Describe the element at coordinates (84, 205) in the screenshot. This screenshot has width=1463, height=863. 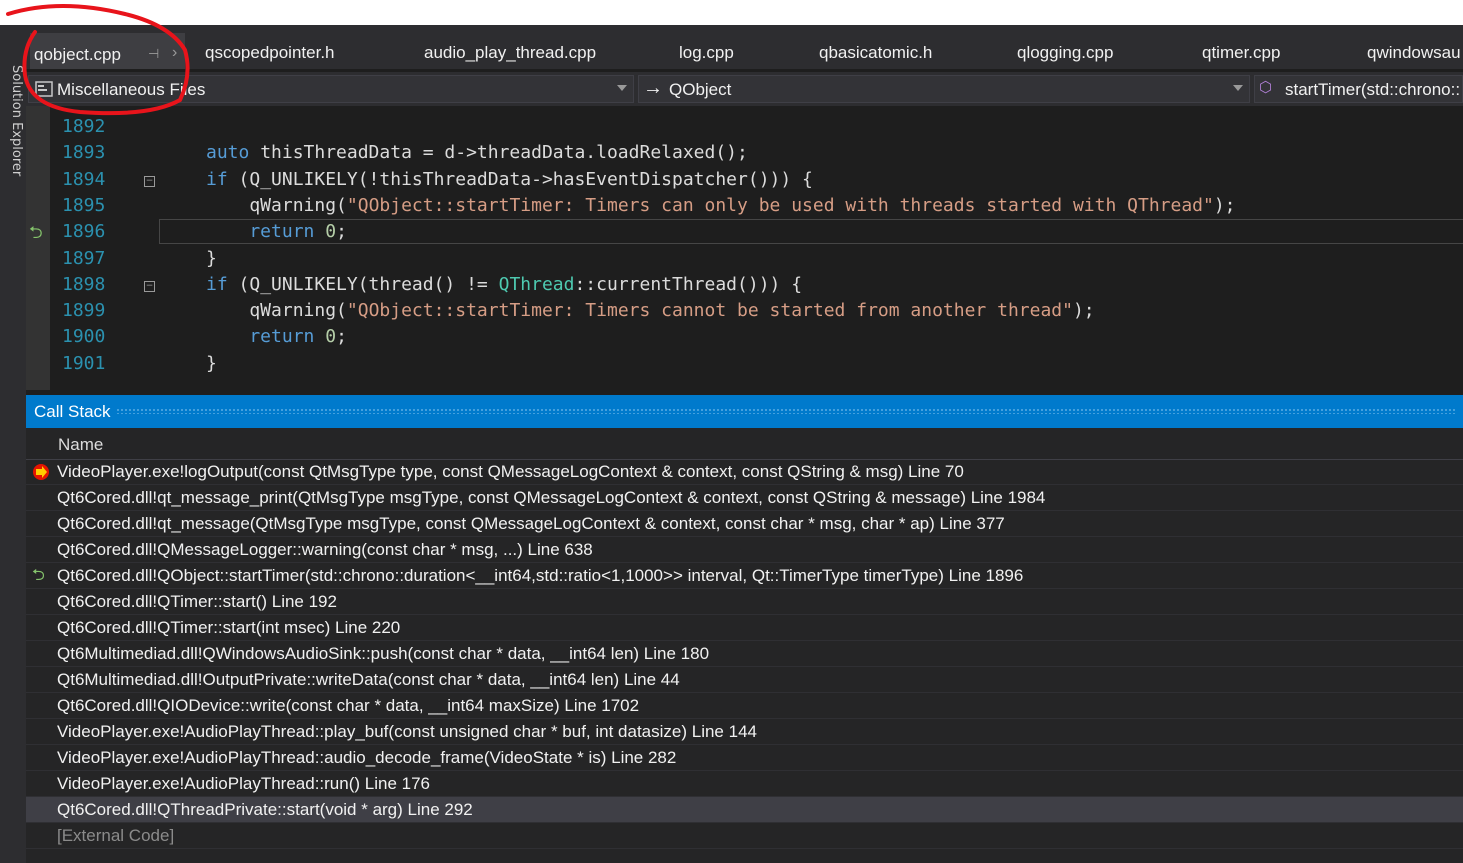
I see `line-number: 1895` at that location.